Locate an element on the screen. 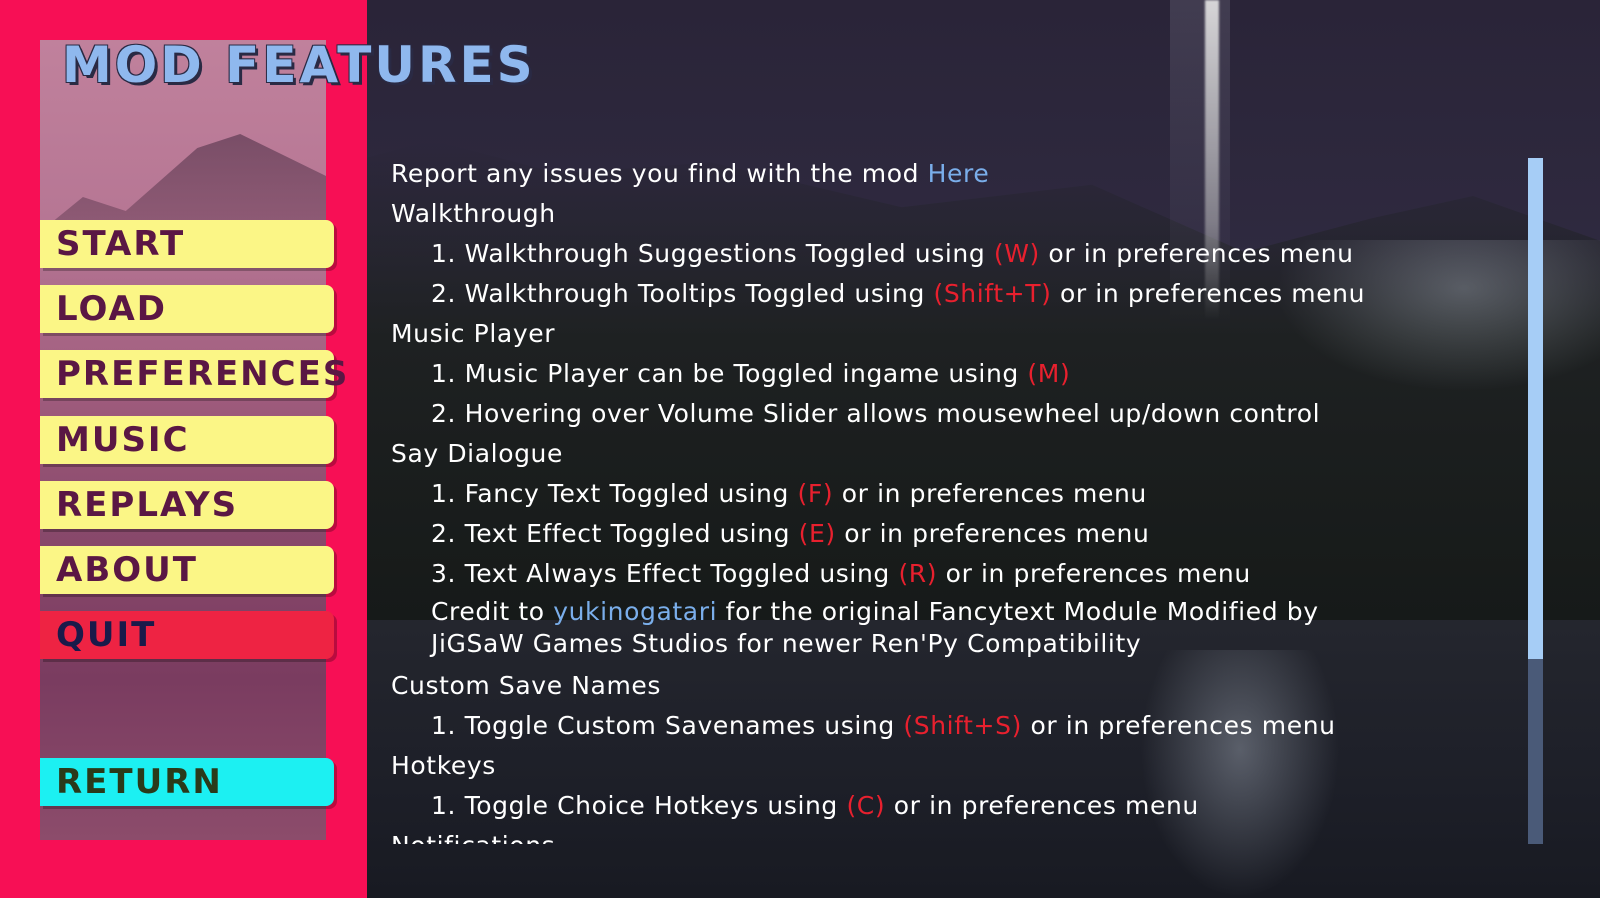  scrollbar-thumb is located at coordinates (1535, 408).